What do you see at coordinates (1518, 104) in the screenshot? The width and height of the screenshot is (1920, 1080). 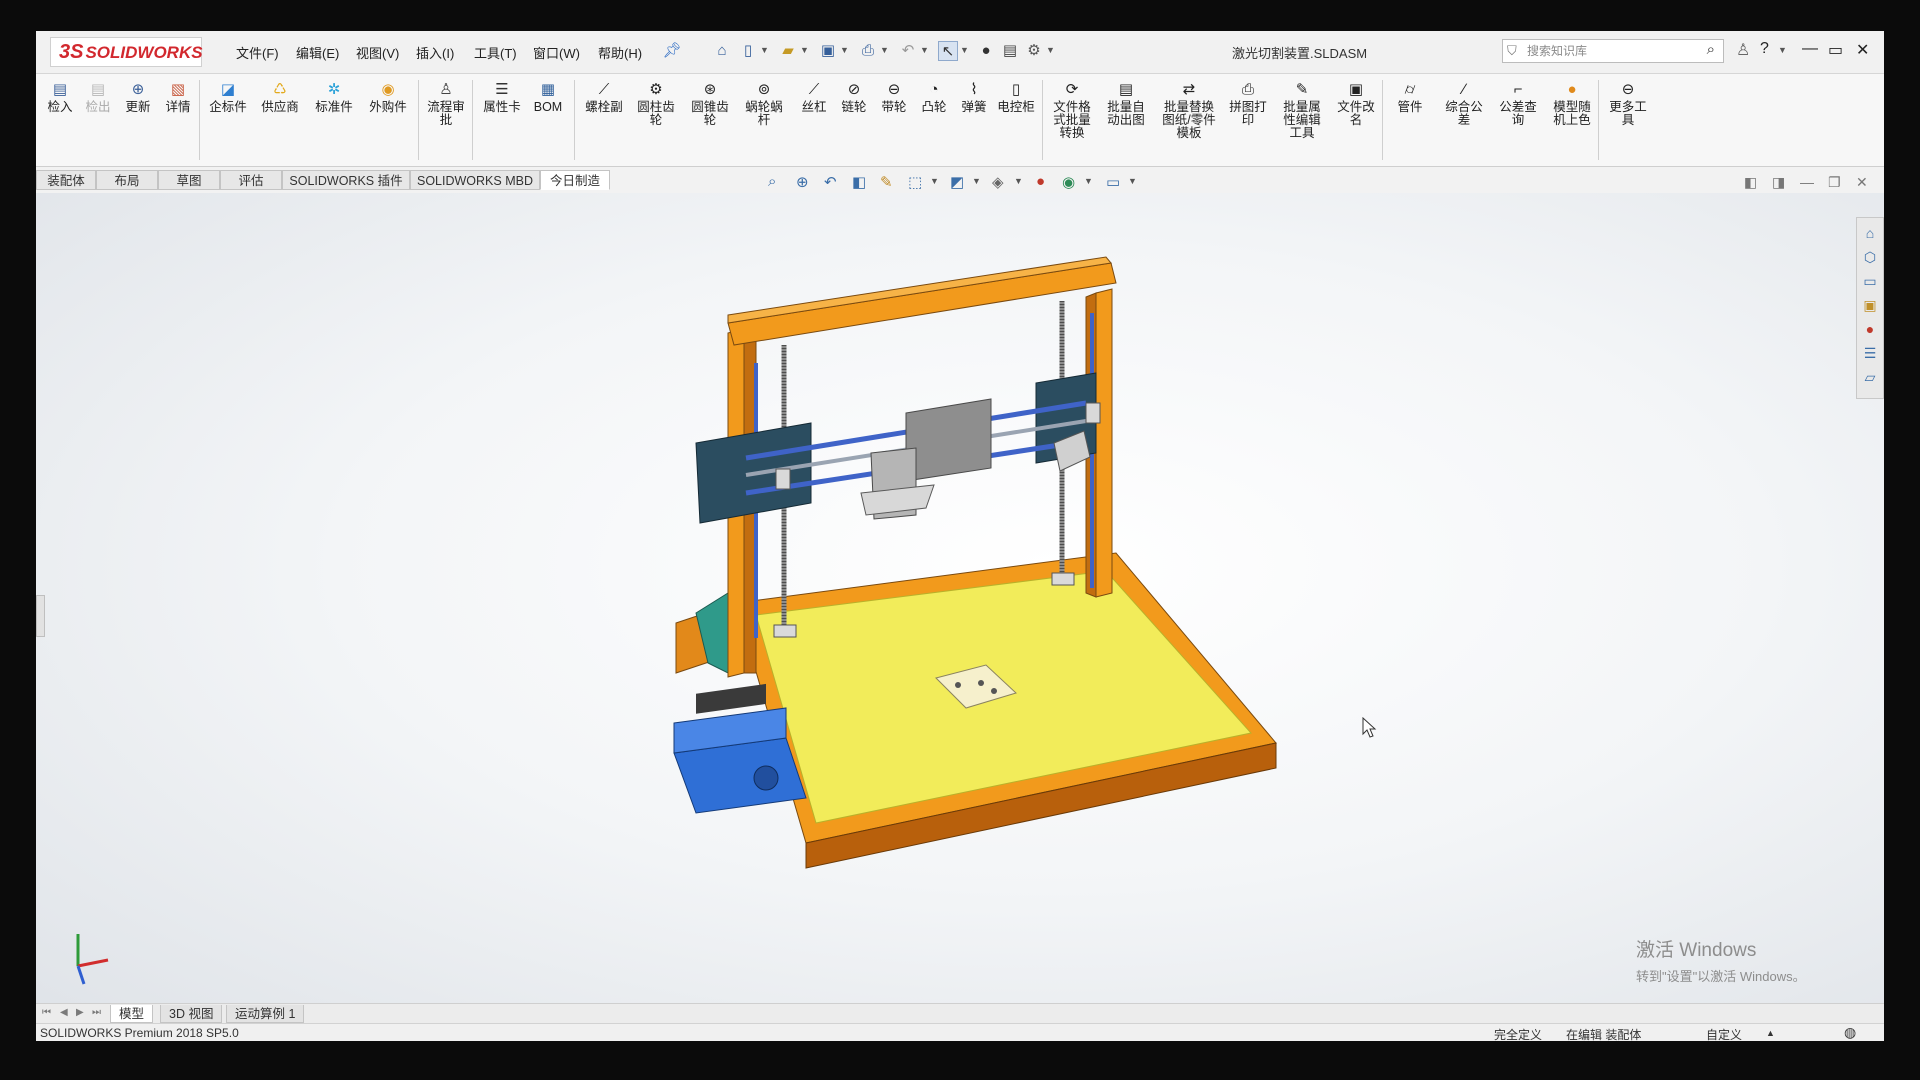 I see `cmd-tolerance-query-button: ⌐ 公差查询` at bounding box center [1518, 104].